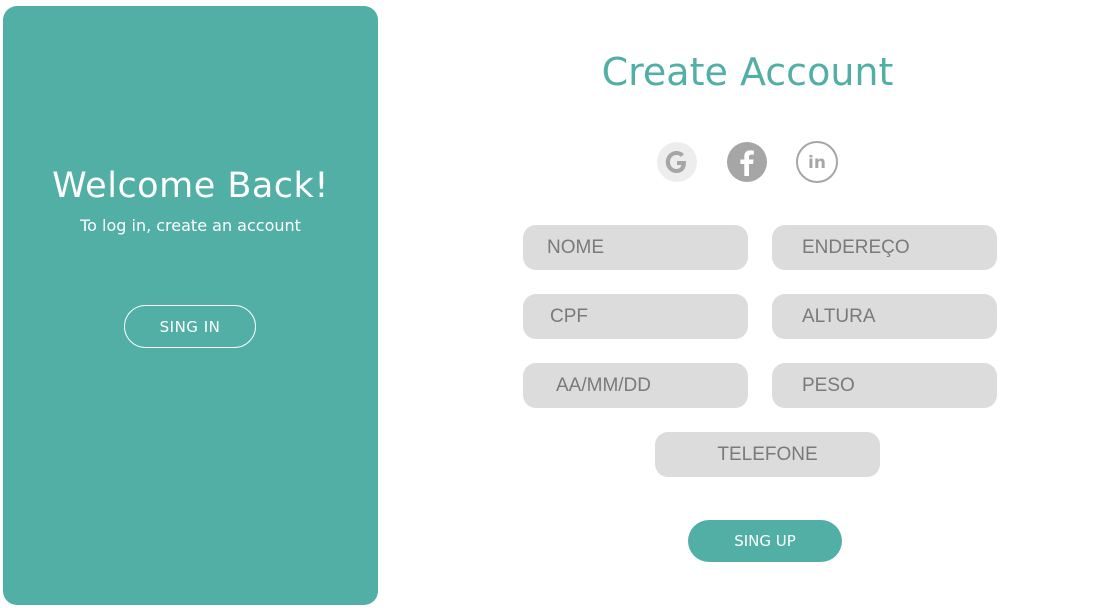 The height and width of the screenshot is (608, 1094). What do you see at coordinates (635, 385) in the screenshot?
I see `birthdate-field: AA/MM/DD` at bounding box center [635, 385].